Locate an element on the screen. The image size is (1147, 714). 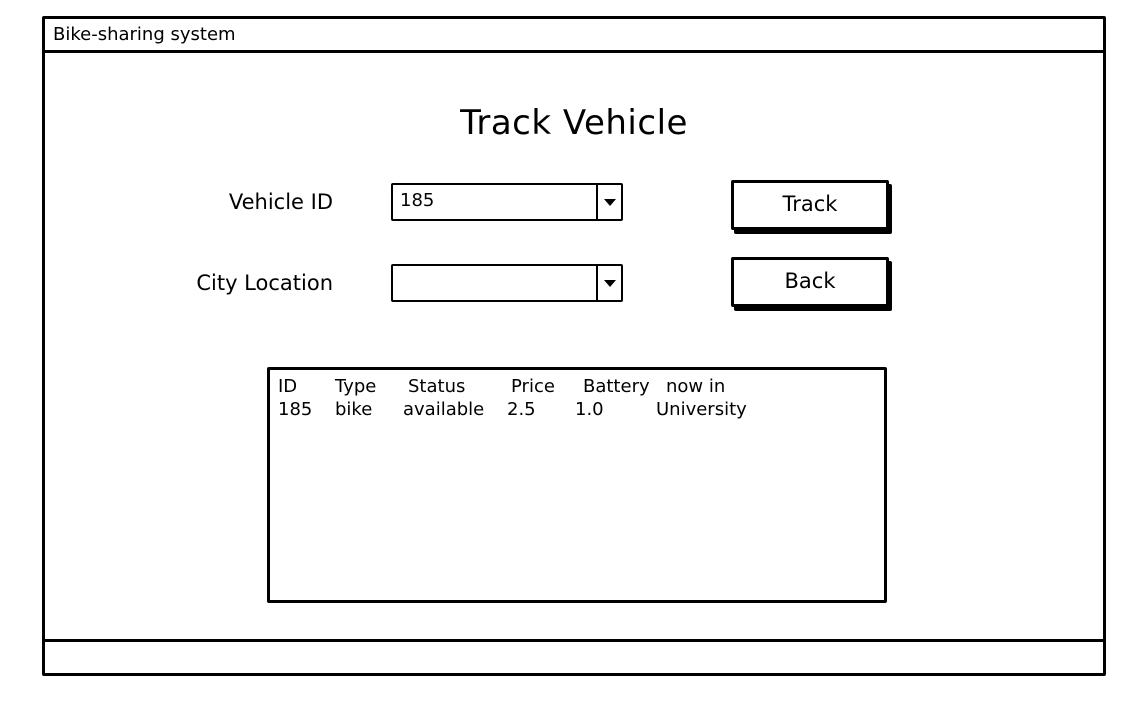
column-header-battery: Battery is located at coordinates (616, 386).